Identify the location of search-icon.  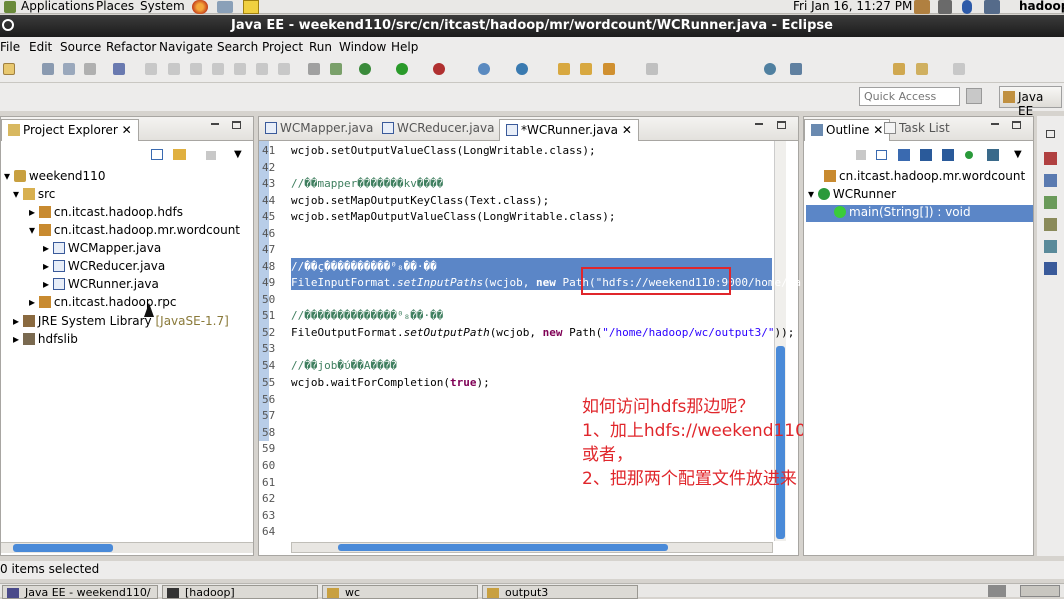
(609, 69).